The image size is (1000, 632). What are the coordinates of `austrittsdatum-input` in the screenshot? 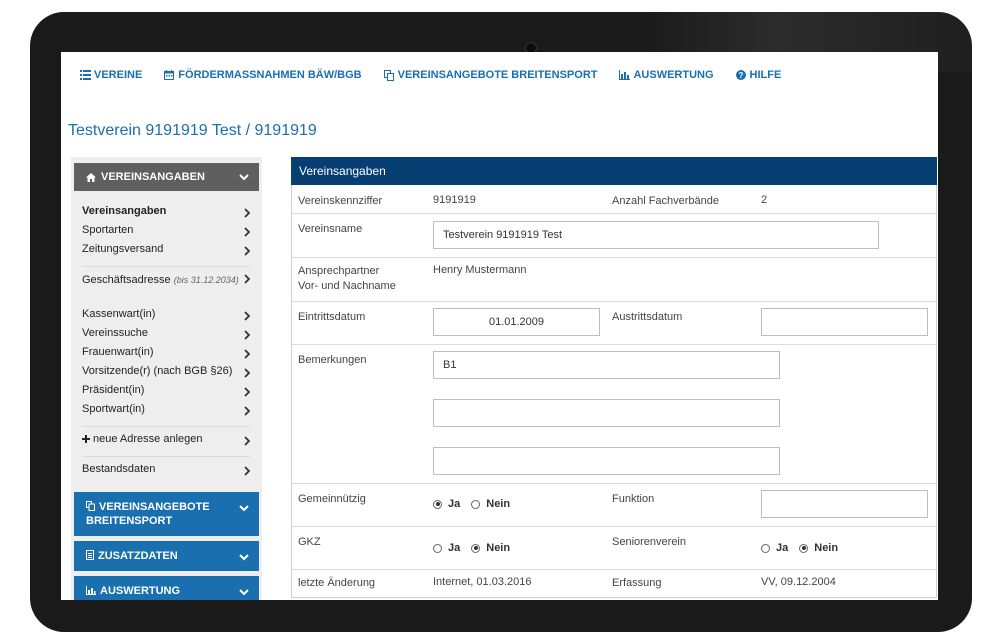 It's located at (844, 322).